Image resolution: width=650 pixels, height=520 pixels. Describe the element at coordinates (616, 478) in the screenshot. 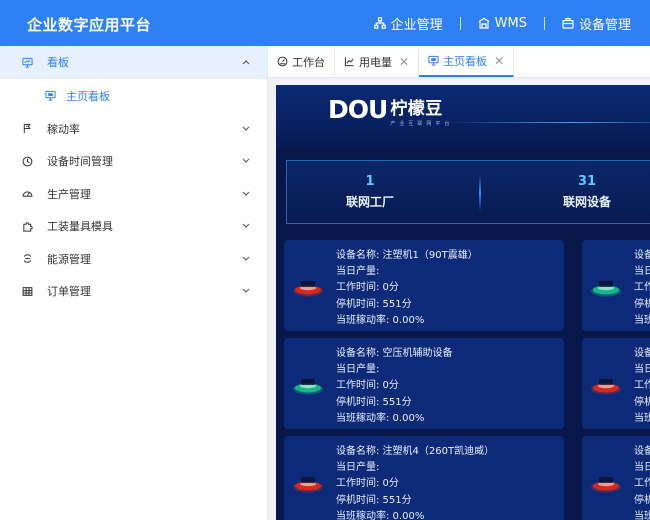

I see `device-card: 设备 当日 工作 停机 当班` at that location.